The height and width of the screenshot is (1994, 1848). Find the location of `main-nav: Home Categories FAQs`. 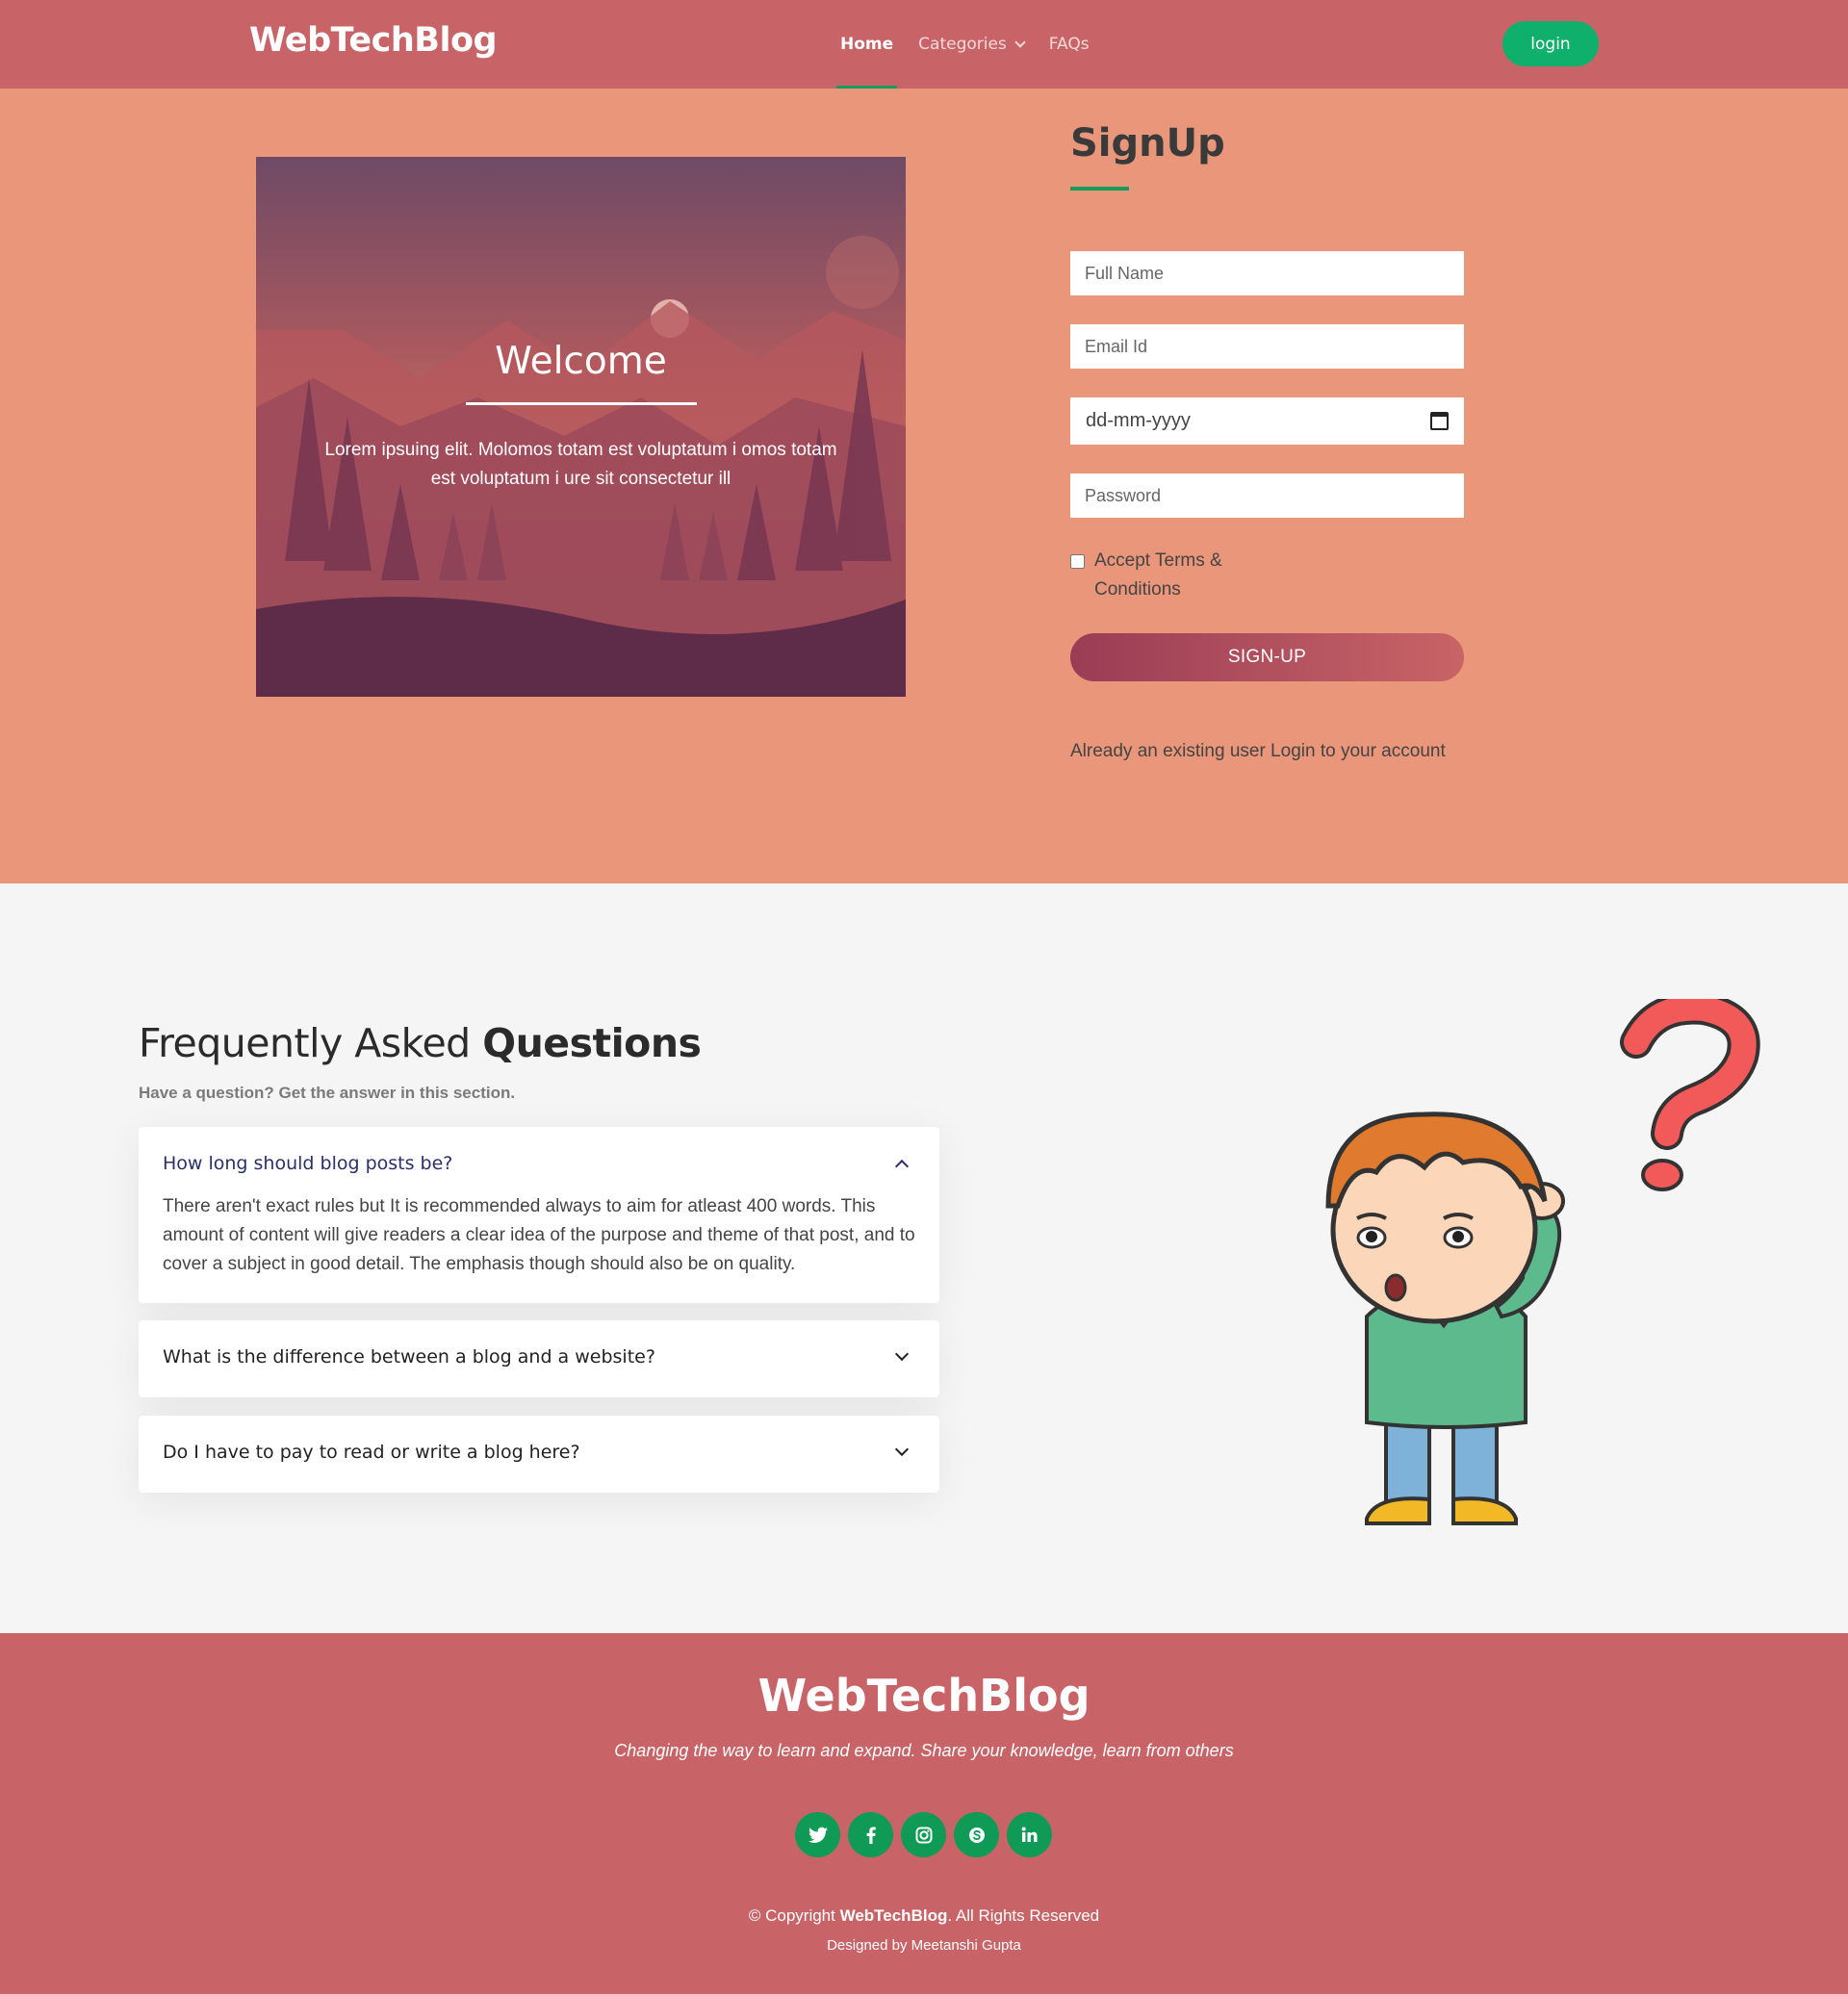

main-nav: Home Categories FAQs is located at coordinates (965, 45).